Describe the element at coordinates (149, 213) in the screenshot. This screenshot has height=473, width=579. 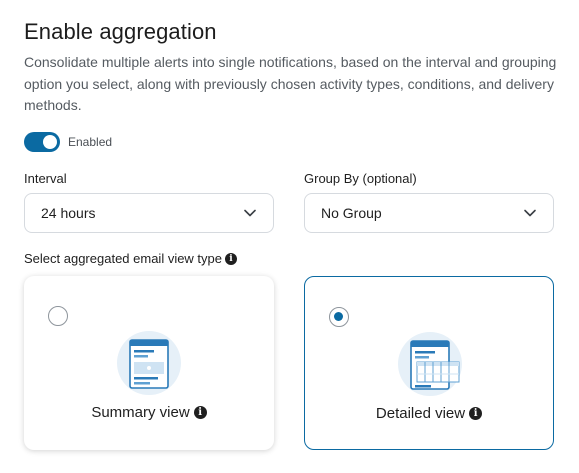
I see `interval-select: 24 hours` at that location.